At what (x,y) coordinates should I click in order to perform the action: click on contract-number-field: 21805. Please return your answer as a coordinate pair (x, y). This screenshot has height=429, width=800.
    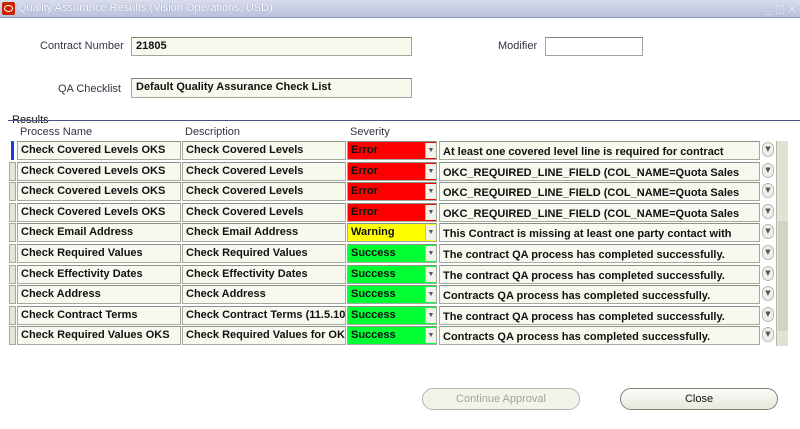
    Looking at the image, I should click on (271, 46).